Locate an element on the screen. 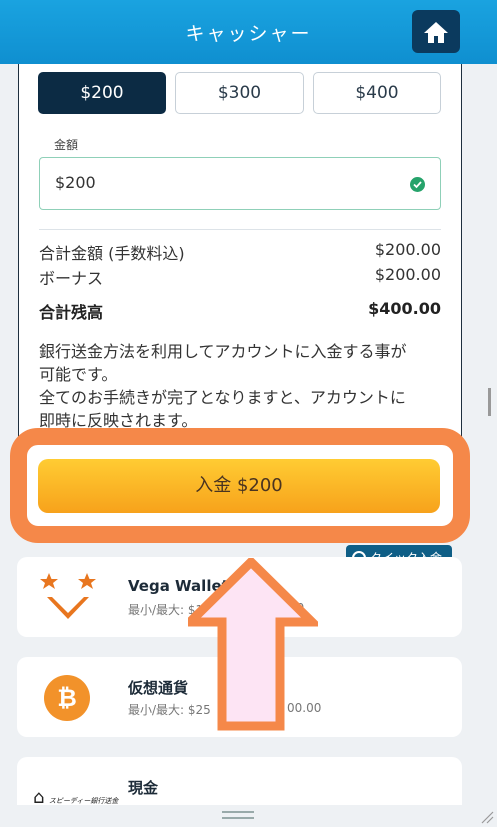  total-value: $200.00 is located at coordinates (407, 249).